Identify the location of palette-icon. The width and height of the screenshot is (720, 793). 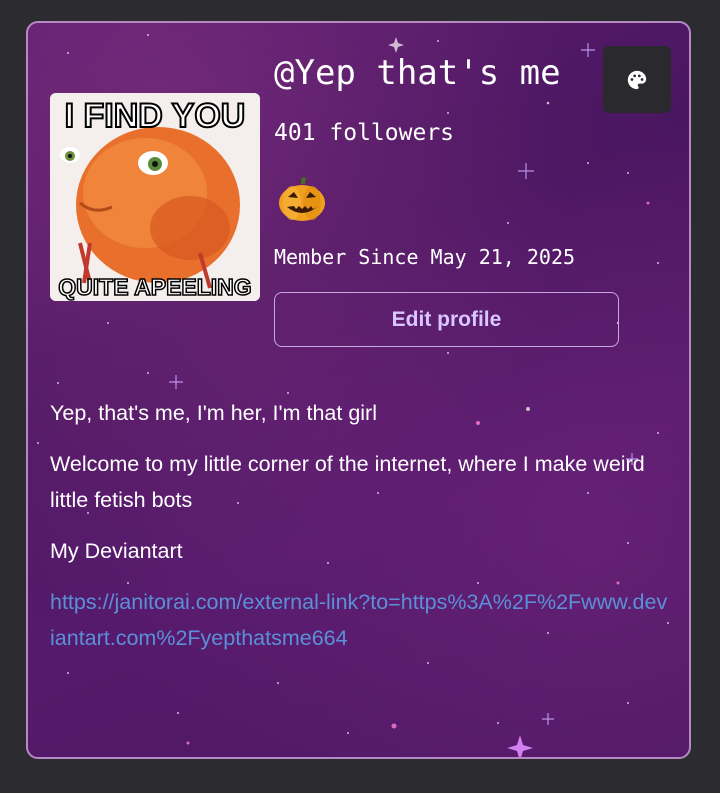
(637, 79).